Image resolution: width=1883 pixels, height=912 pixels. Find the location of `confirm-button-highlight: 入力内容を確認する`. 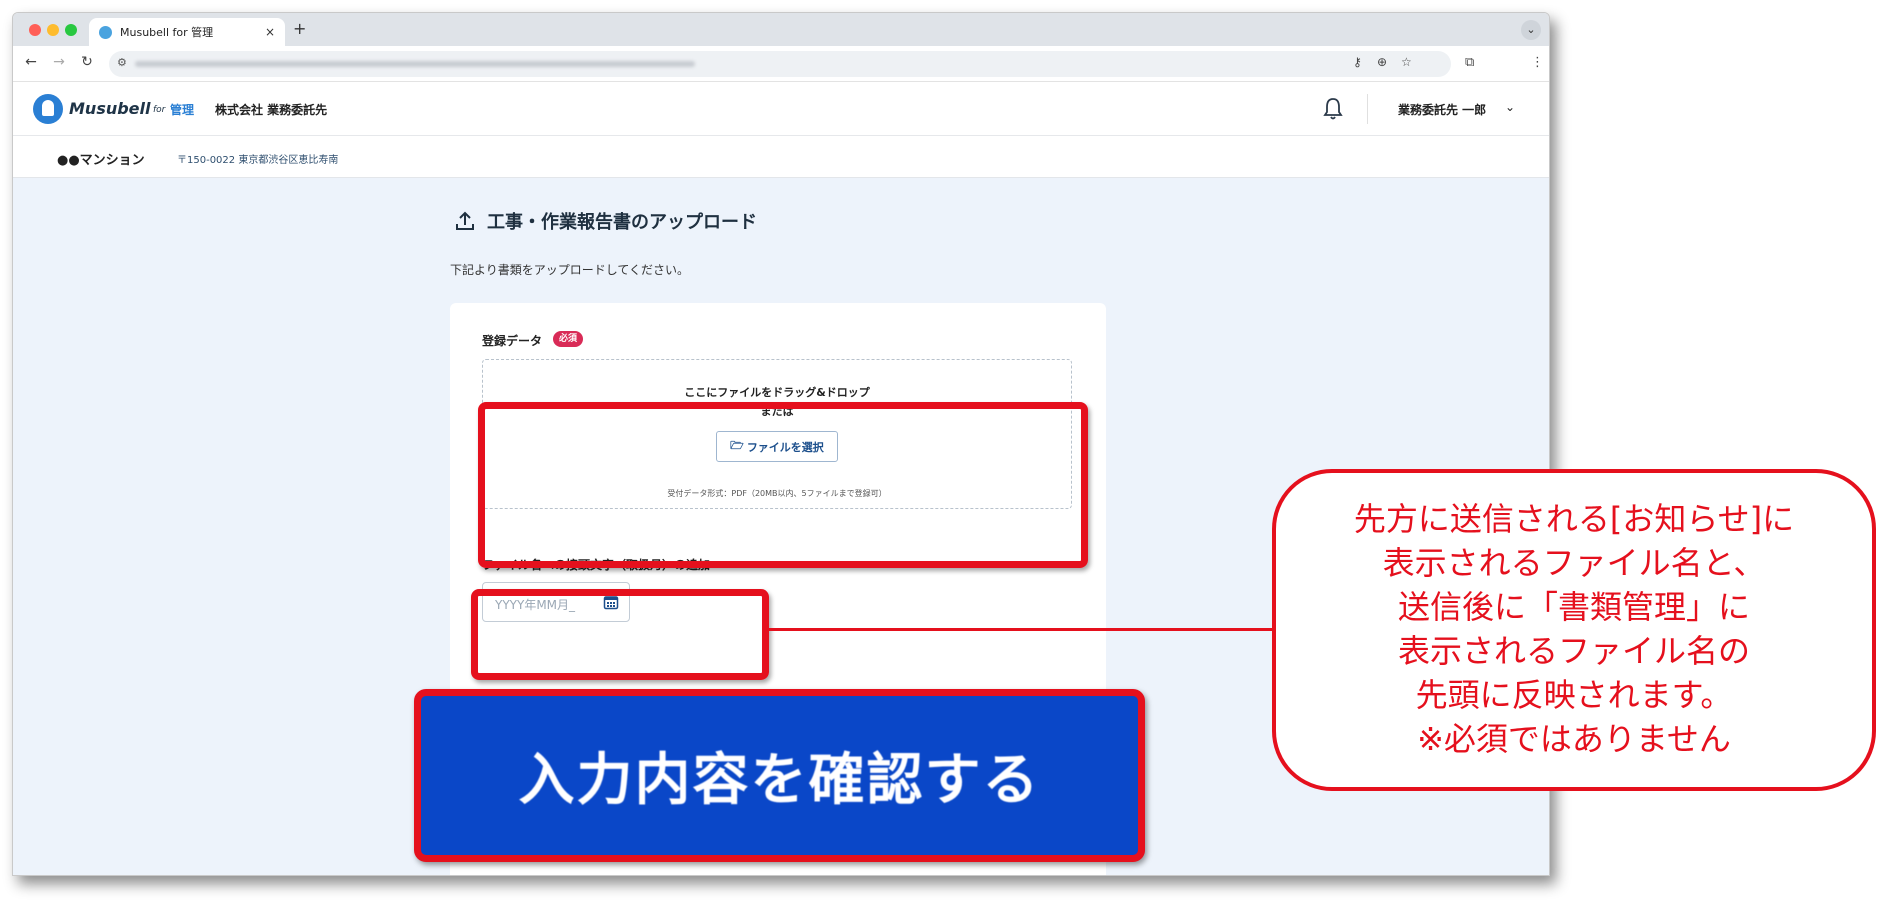

confirm-button-highlight: 入力内容を確認する is located at coordinates (779, 775).